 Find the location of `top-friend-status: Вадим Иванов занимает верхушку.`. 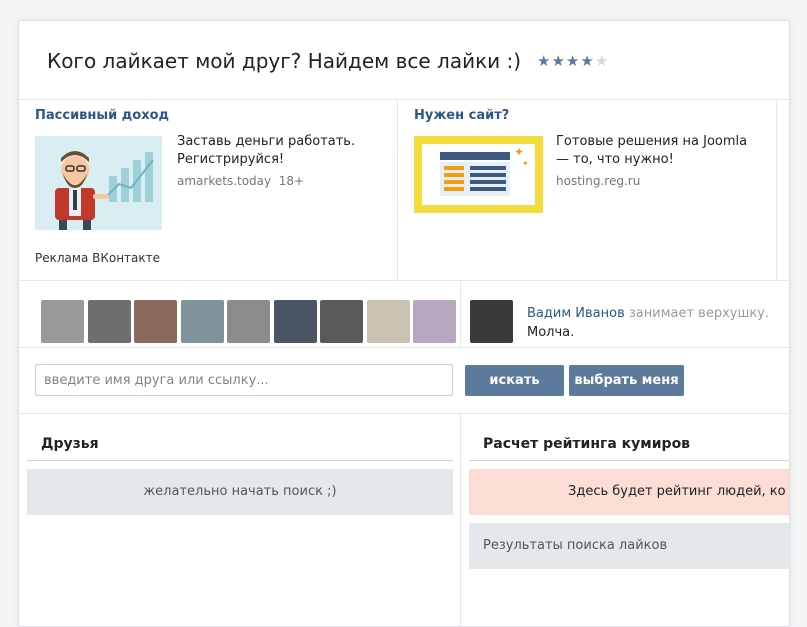

top-friend-status: Вадим Иванов занимает верхушку. is located at coordinates (648, 313).